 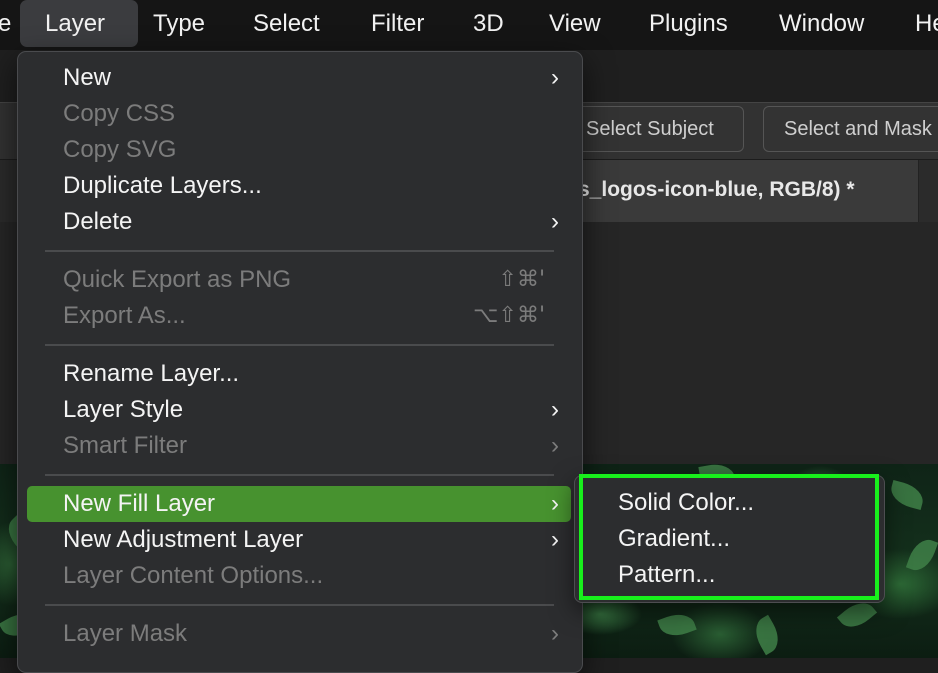 I want to click on menu-item-new-adjustment-layer: New Adjustment Layer ›, so click(x=299, y=540).